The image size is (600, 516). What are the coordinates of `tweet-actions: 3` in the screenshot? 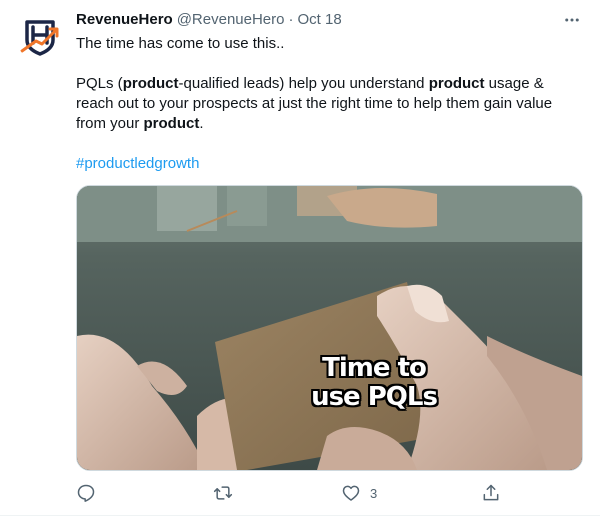 It's located at (296, 493).